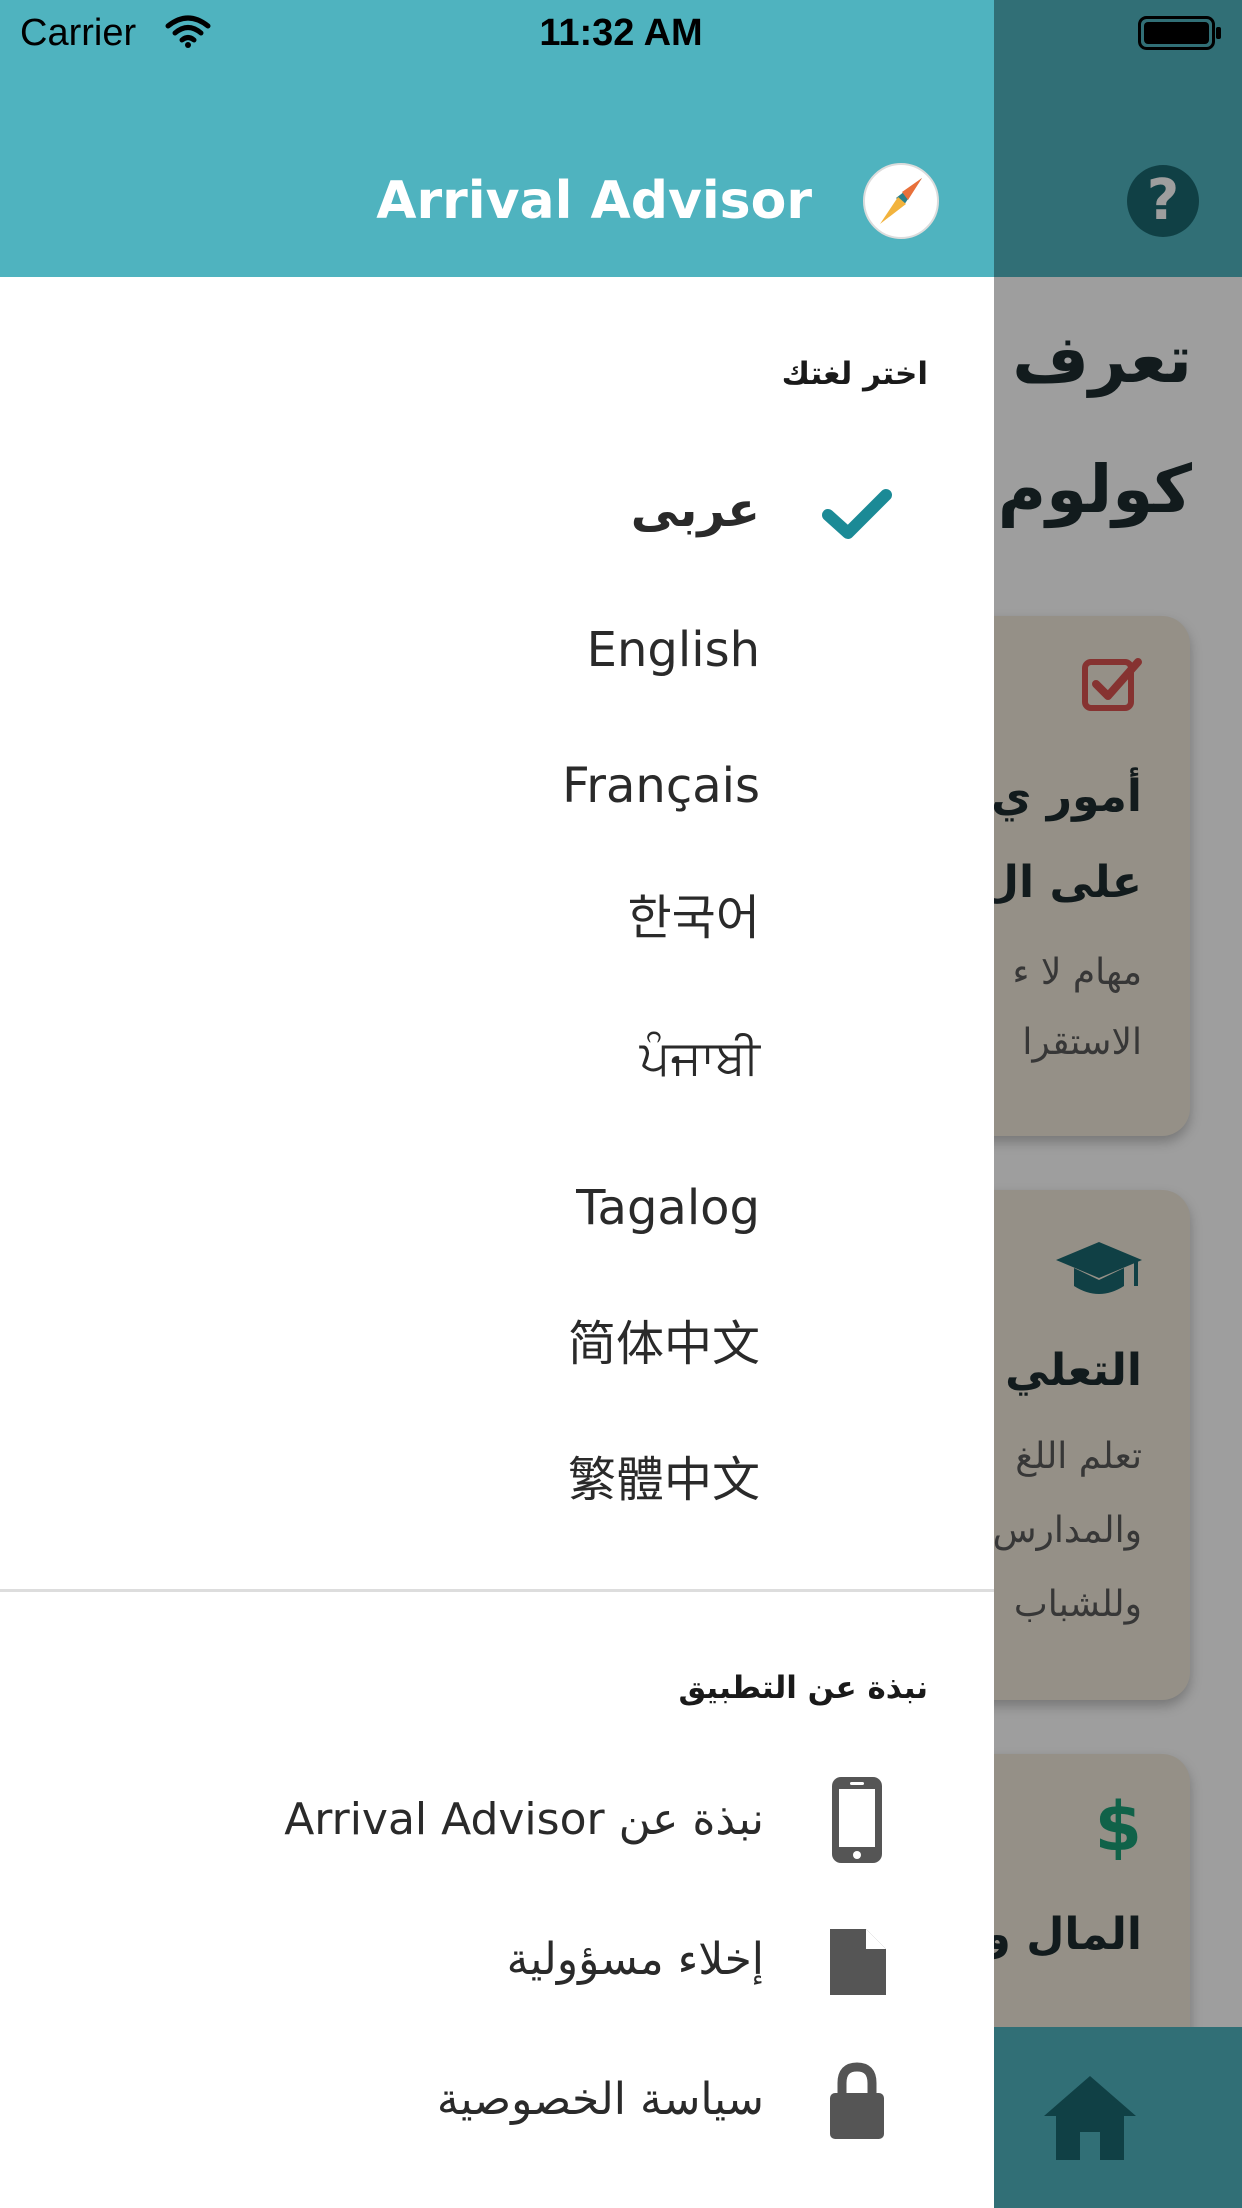  What do you see at coordinates (663, 1344) in the screenshot?
I see `language-label: 简体中文` at bounding box center [663, 1344].